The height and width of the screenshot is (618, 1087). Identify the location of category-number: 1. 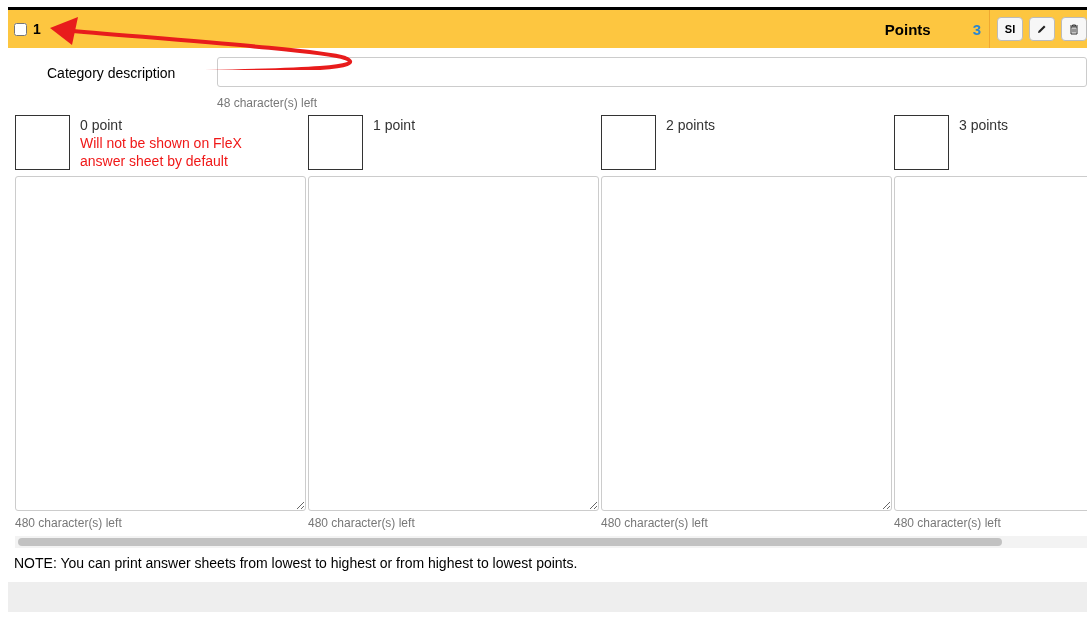
(37, 29).